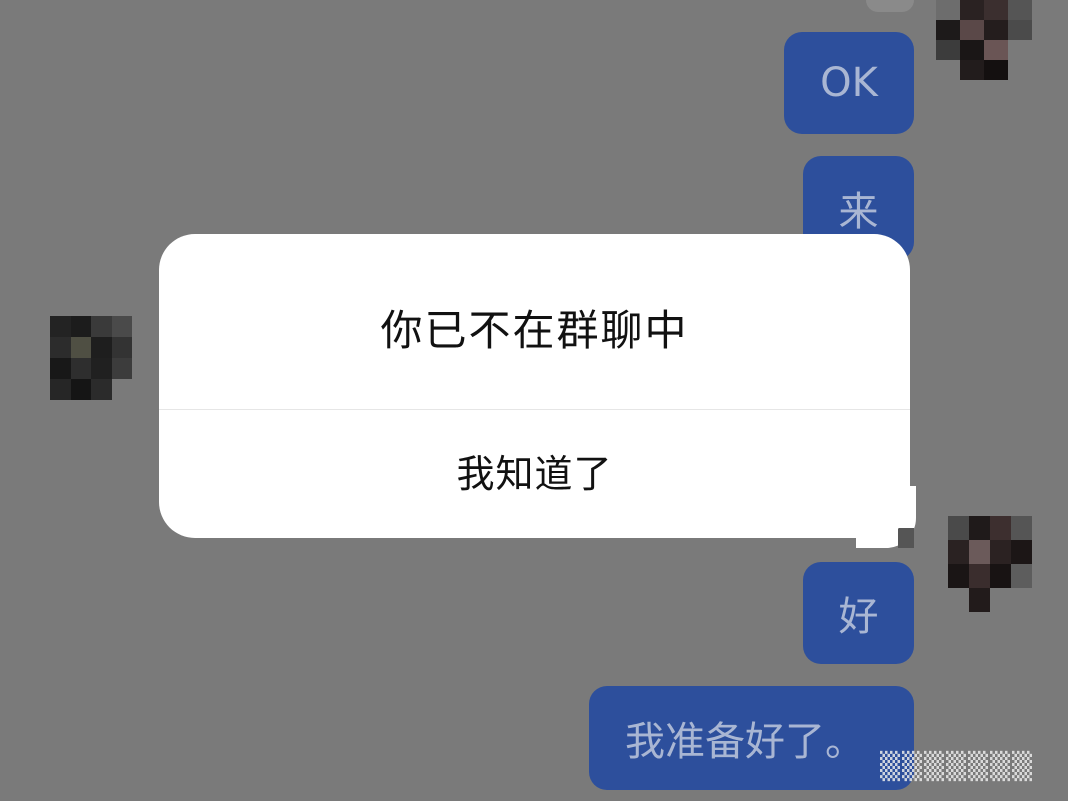  I want to click on message-text: OK, so click(849, 83).